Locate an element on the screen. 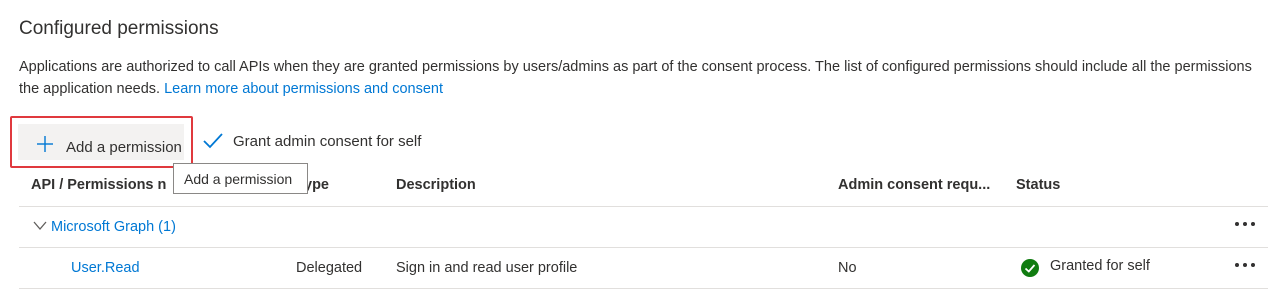 Image resolution: width=1276 pixels, height=308 pixels. learn-more-link: Learn more about permissions and consent is located at coordinates (303, 89).